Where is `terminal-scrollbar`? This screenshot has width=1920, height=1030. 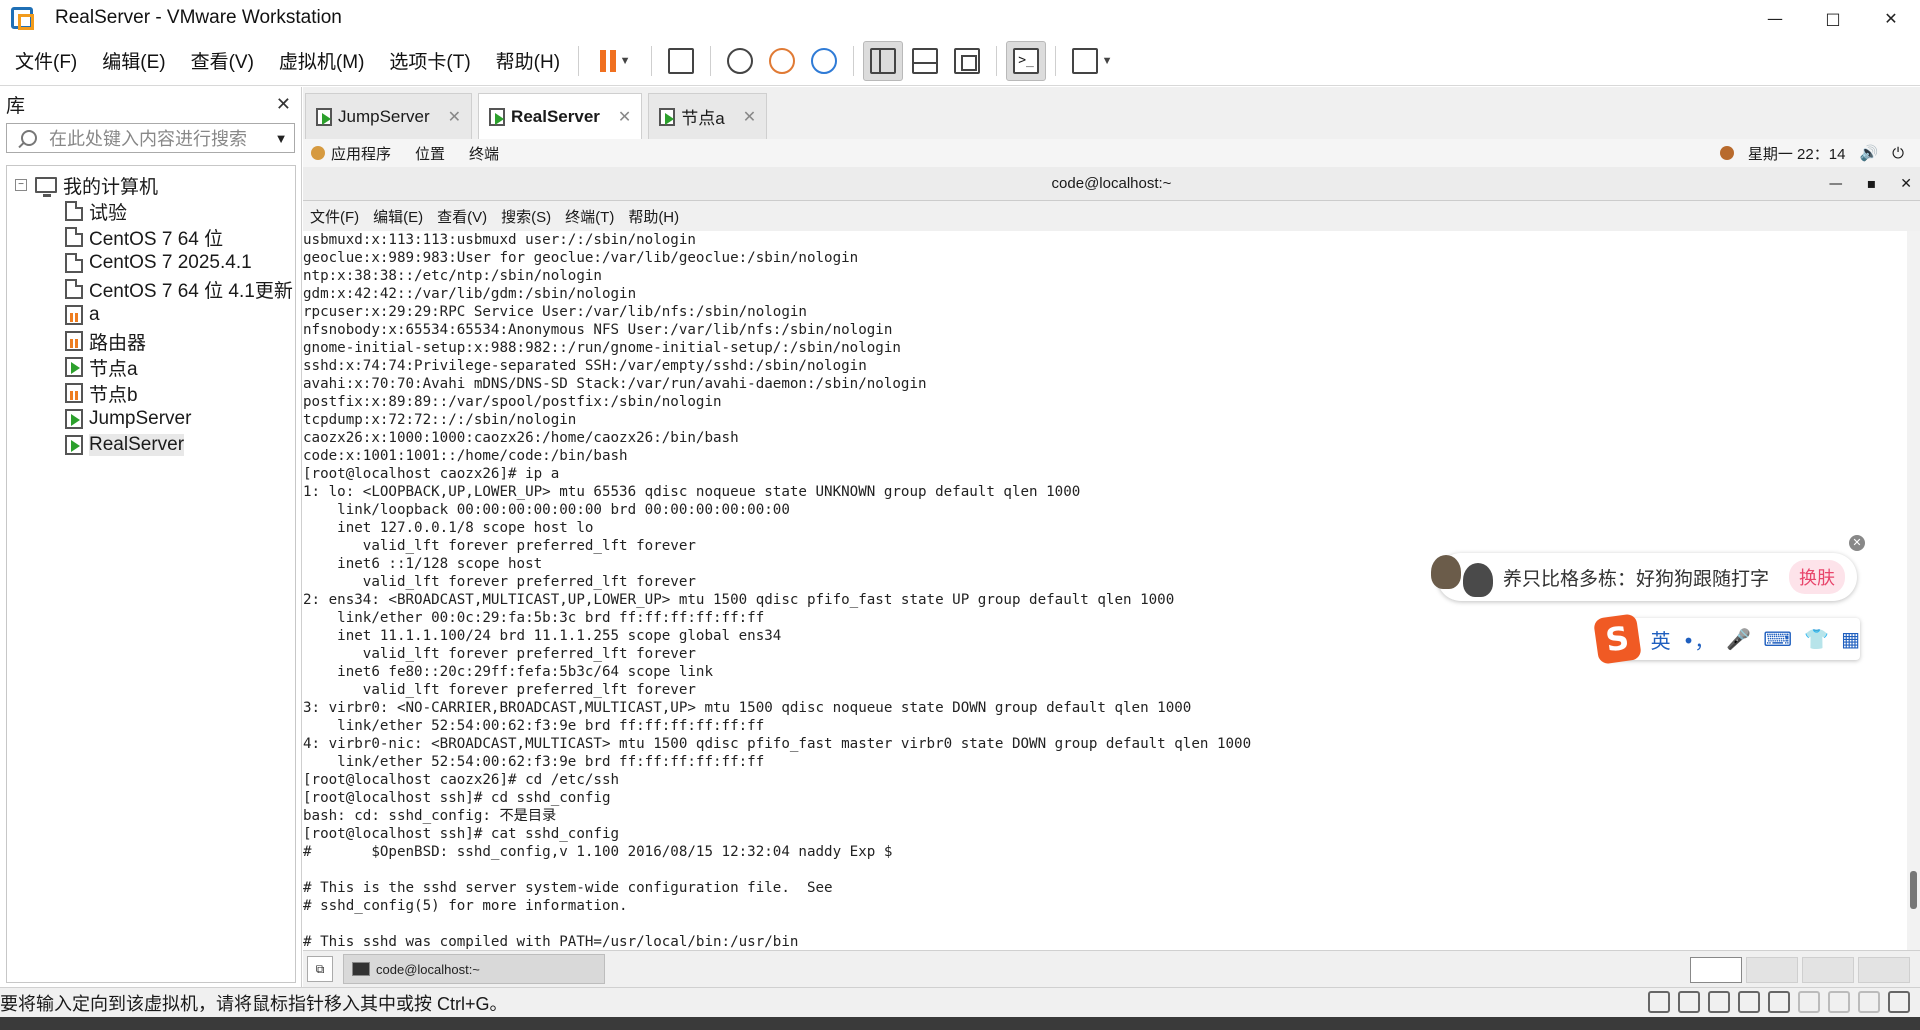 terminal-scrollbar is located at coordinates (1913, 590).